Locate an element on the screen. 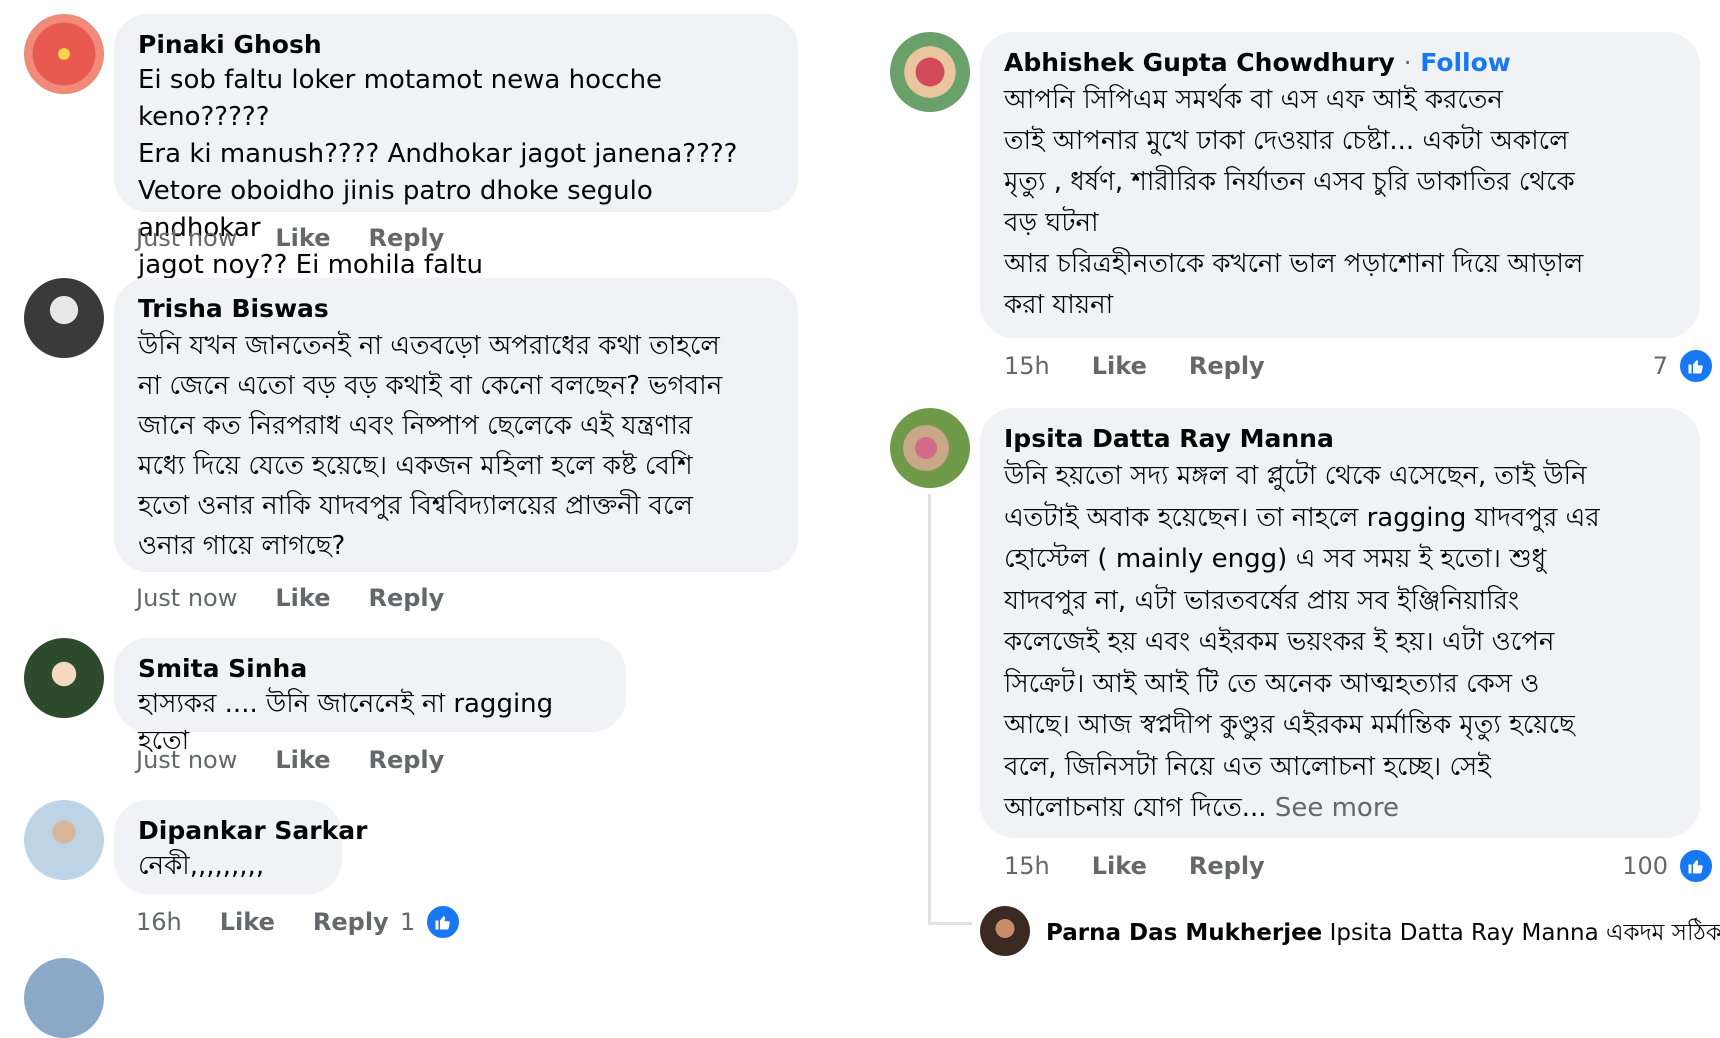  reaction-count-number: 1 is located at coordinates (408, 922).